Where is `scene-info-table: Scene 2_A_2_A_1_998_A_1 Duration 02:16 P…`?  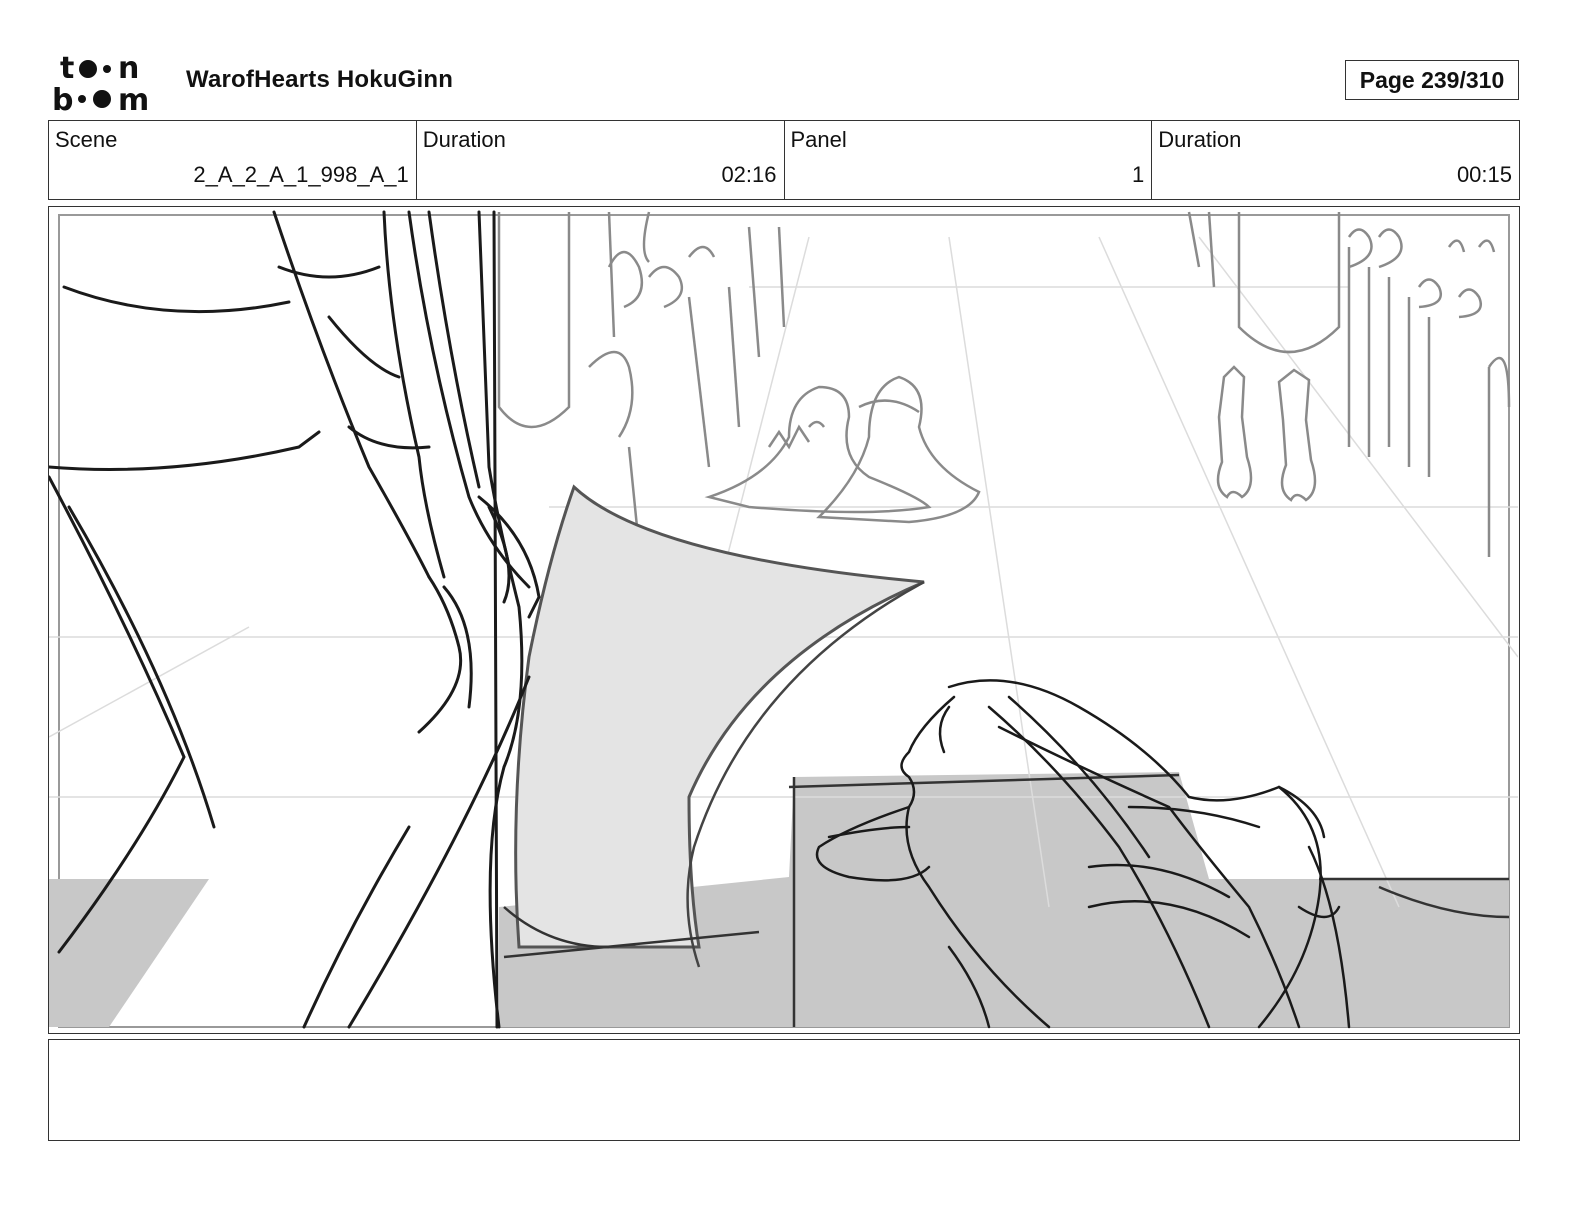
scene-info-table: Scene 2_A_2_A_1_998_A_1 Duration 02:16 P… is located at coordinates (784, 160).